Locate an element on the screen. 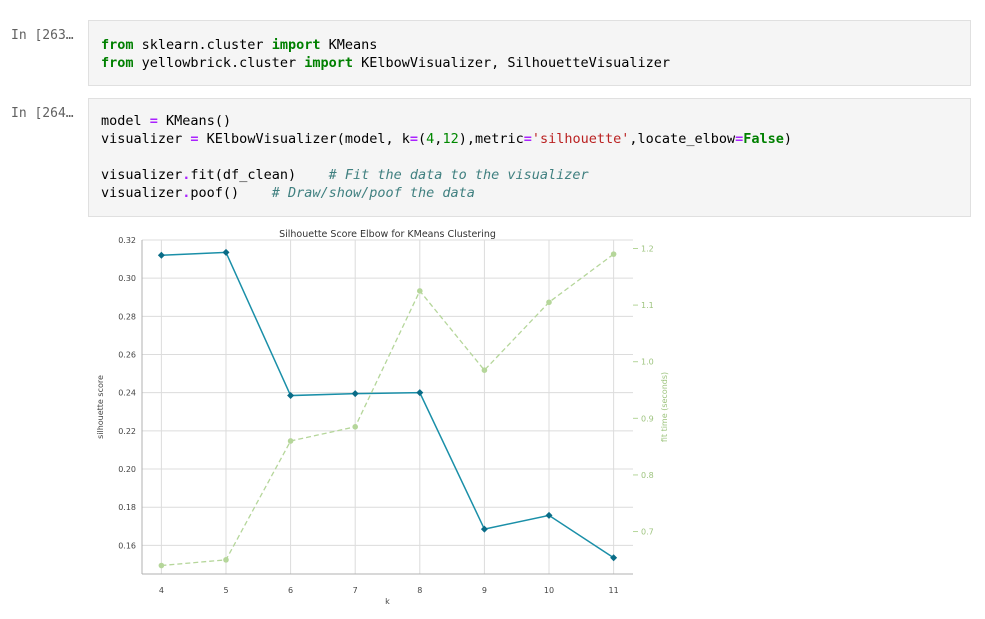  y2-tick-label: 0.8 is located at coordinates (647, 475).